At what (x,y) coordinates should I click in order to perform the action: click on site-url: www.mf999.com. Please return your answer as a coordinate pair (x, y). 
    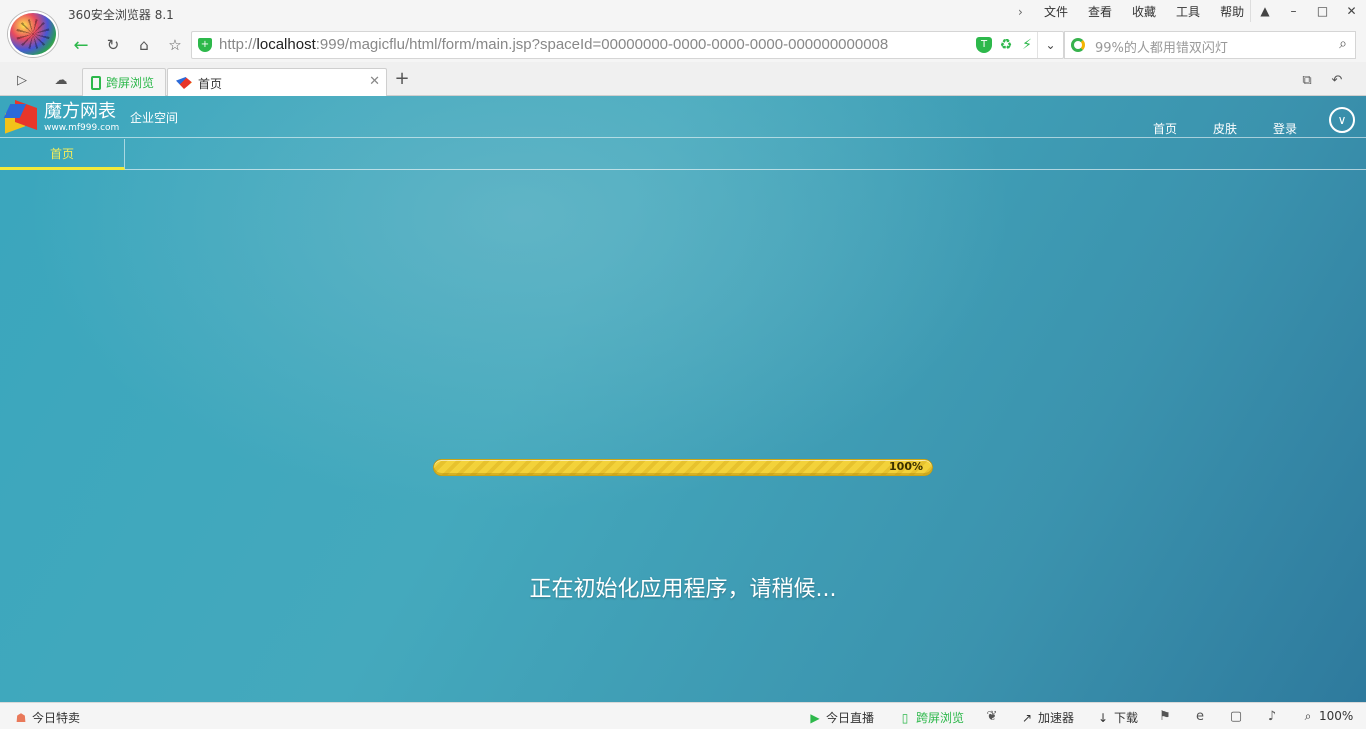
    Looking at the image, I should click on (82, 128).